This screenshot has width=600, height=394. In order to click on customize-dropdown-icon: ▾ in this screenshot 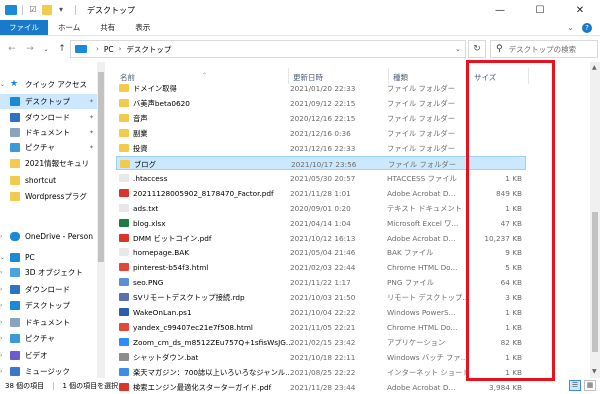, I will do `click(61, 10)`.